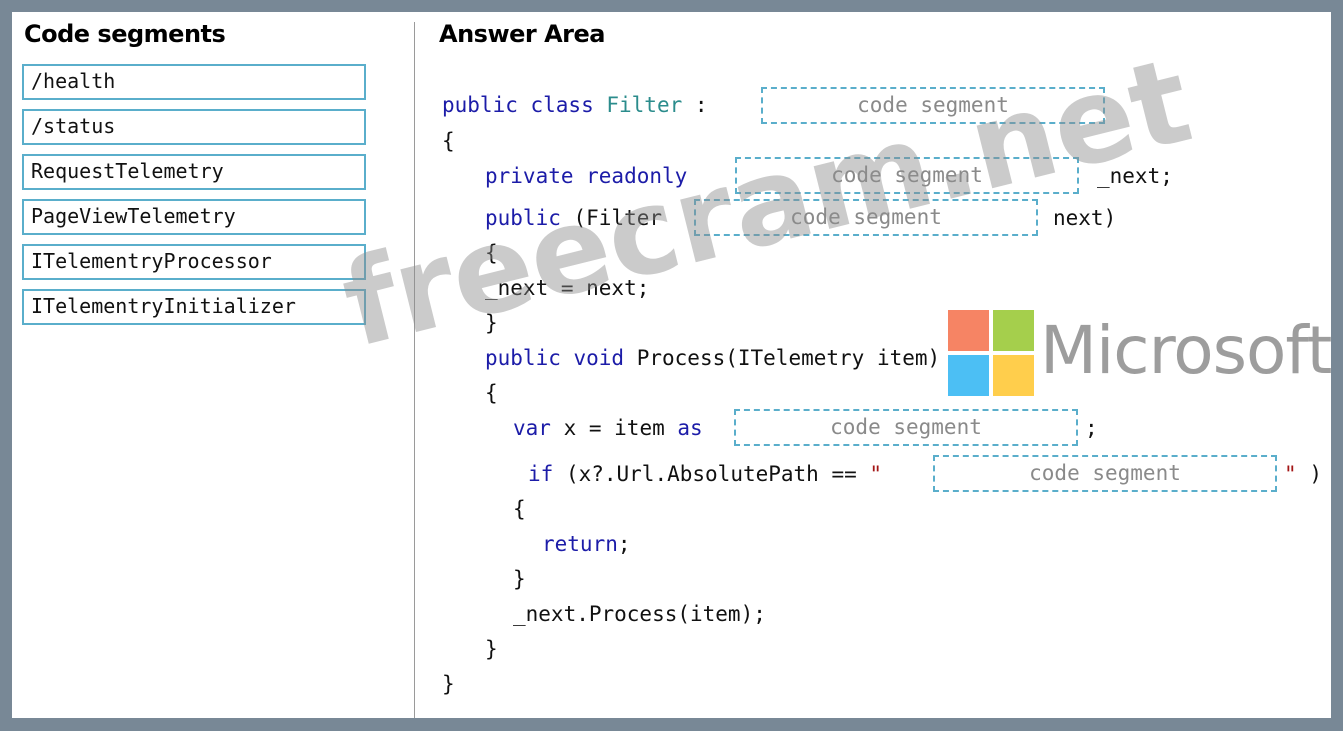 The height and width of the screenshot is (731, 1343). I want to click on drop-target-base-class: code segment, so click(933, 105).